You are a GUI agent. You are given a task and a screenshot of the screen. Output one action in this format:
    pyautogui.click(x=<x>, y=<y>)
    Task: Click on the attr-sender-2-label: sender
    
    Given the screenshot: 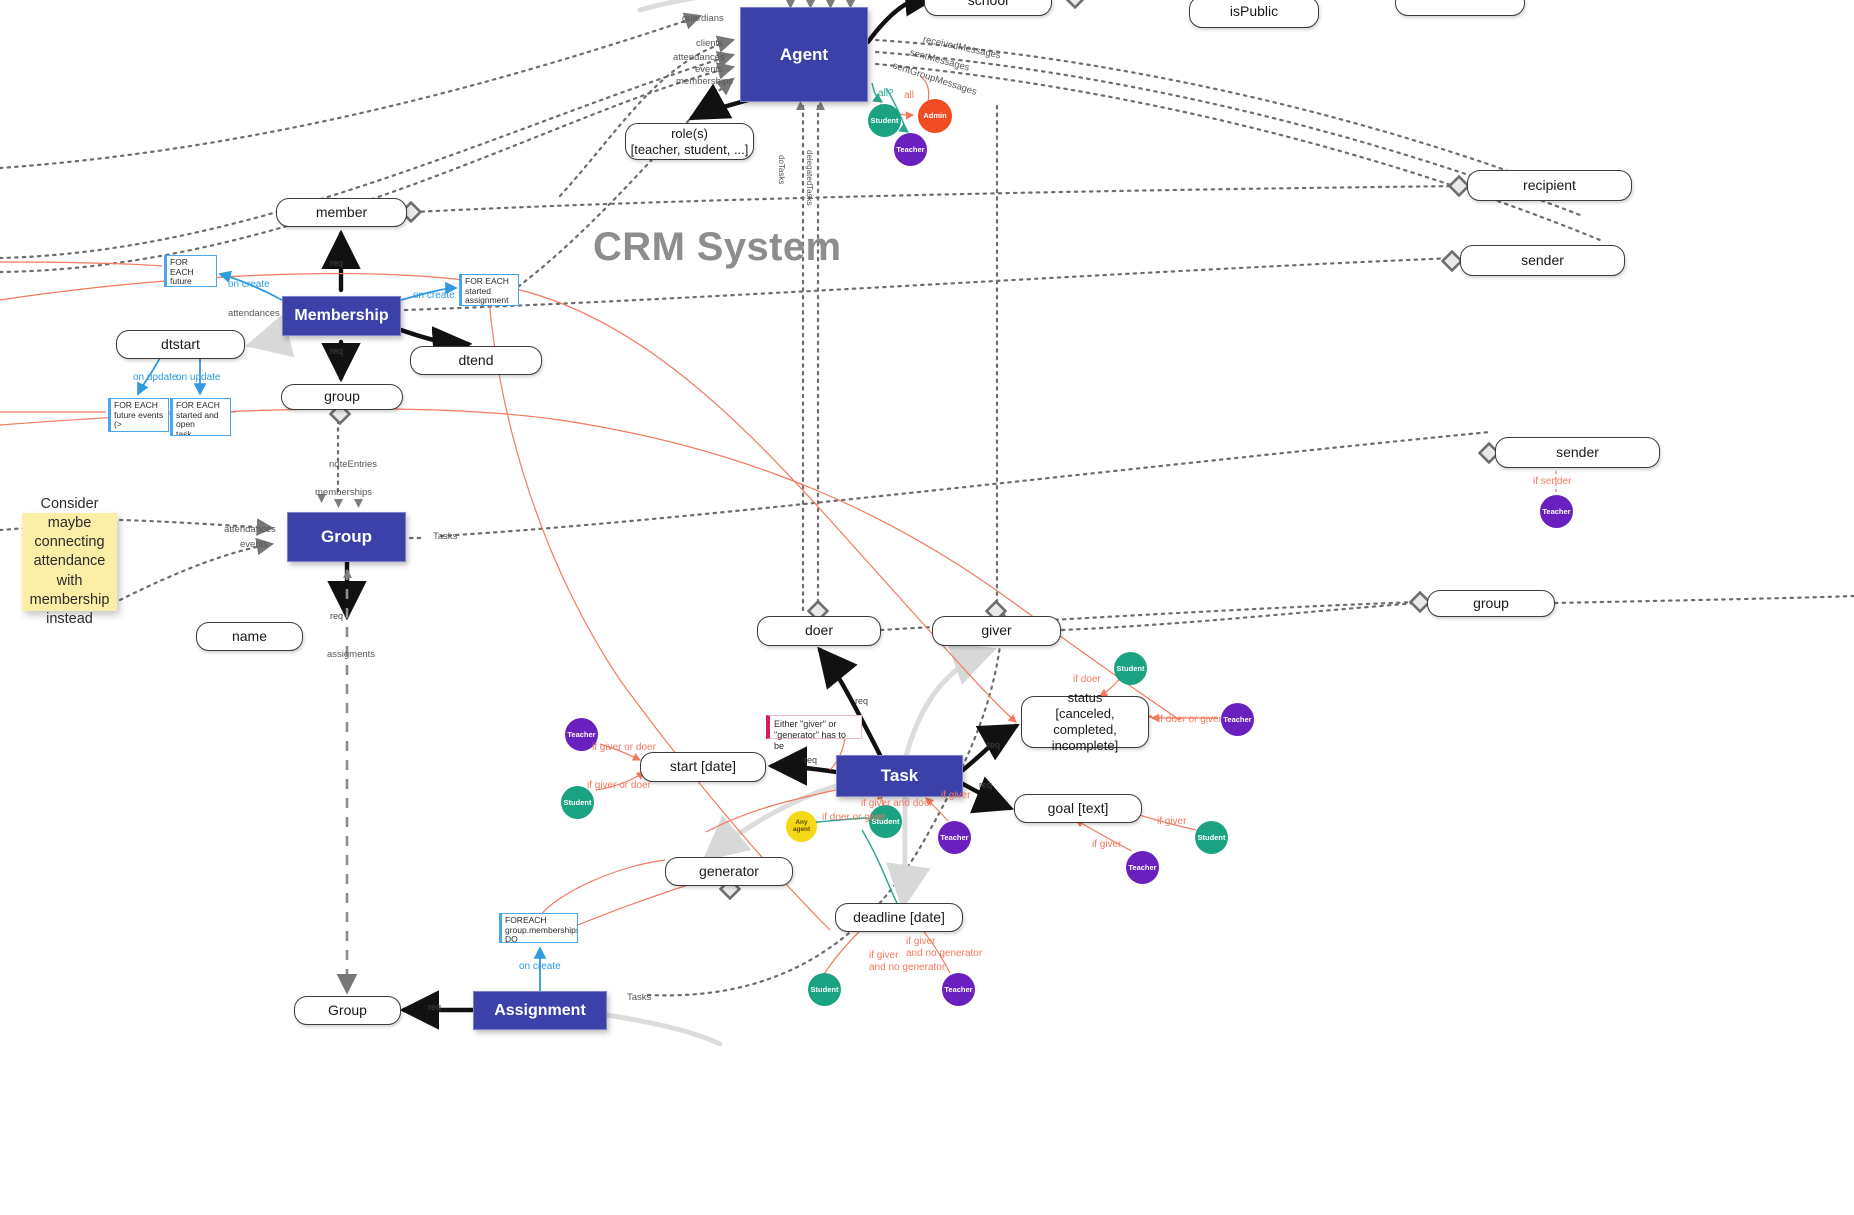 What is the action you would take?
    pyautogui.click(x=1577, y=451)
    